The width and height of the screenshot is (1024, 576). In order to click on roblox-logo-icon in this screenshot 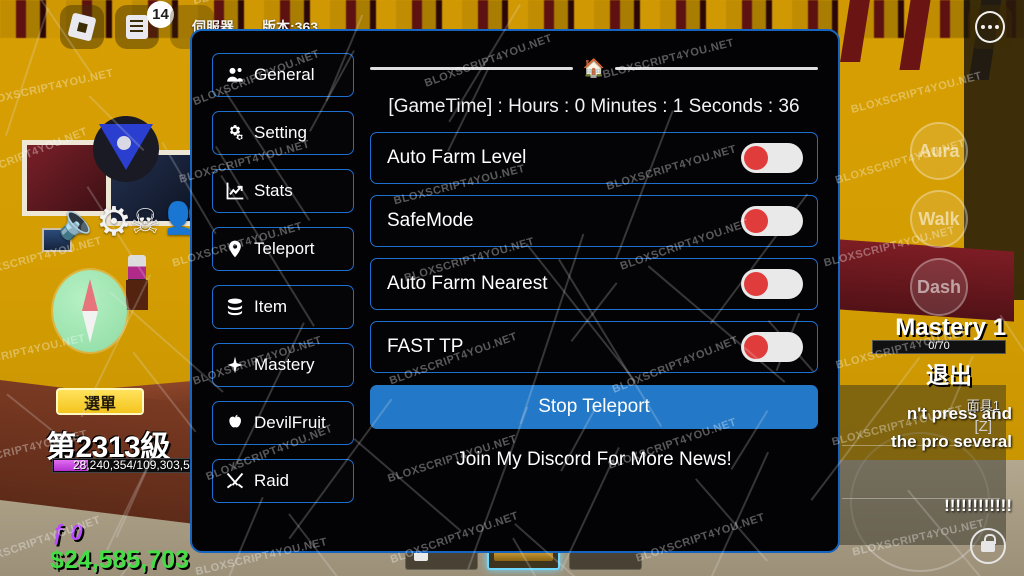, I will do `click(82, 27)`.